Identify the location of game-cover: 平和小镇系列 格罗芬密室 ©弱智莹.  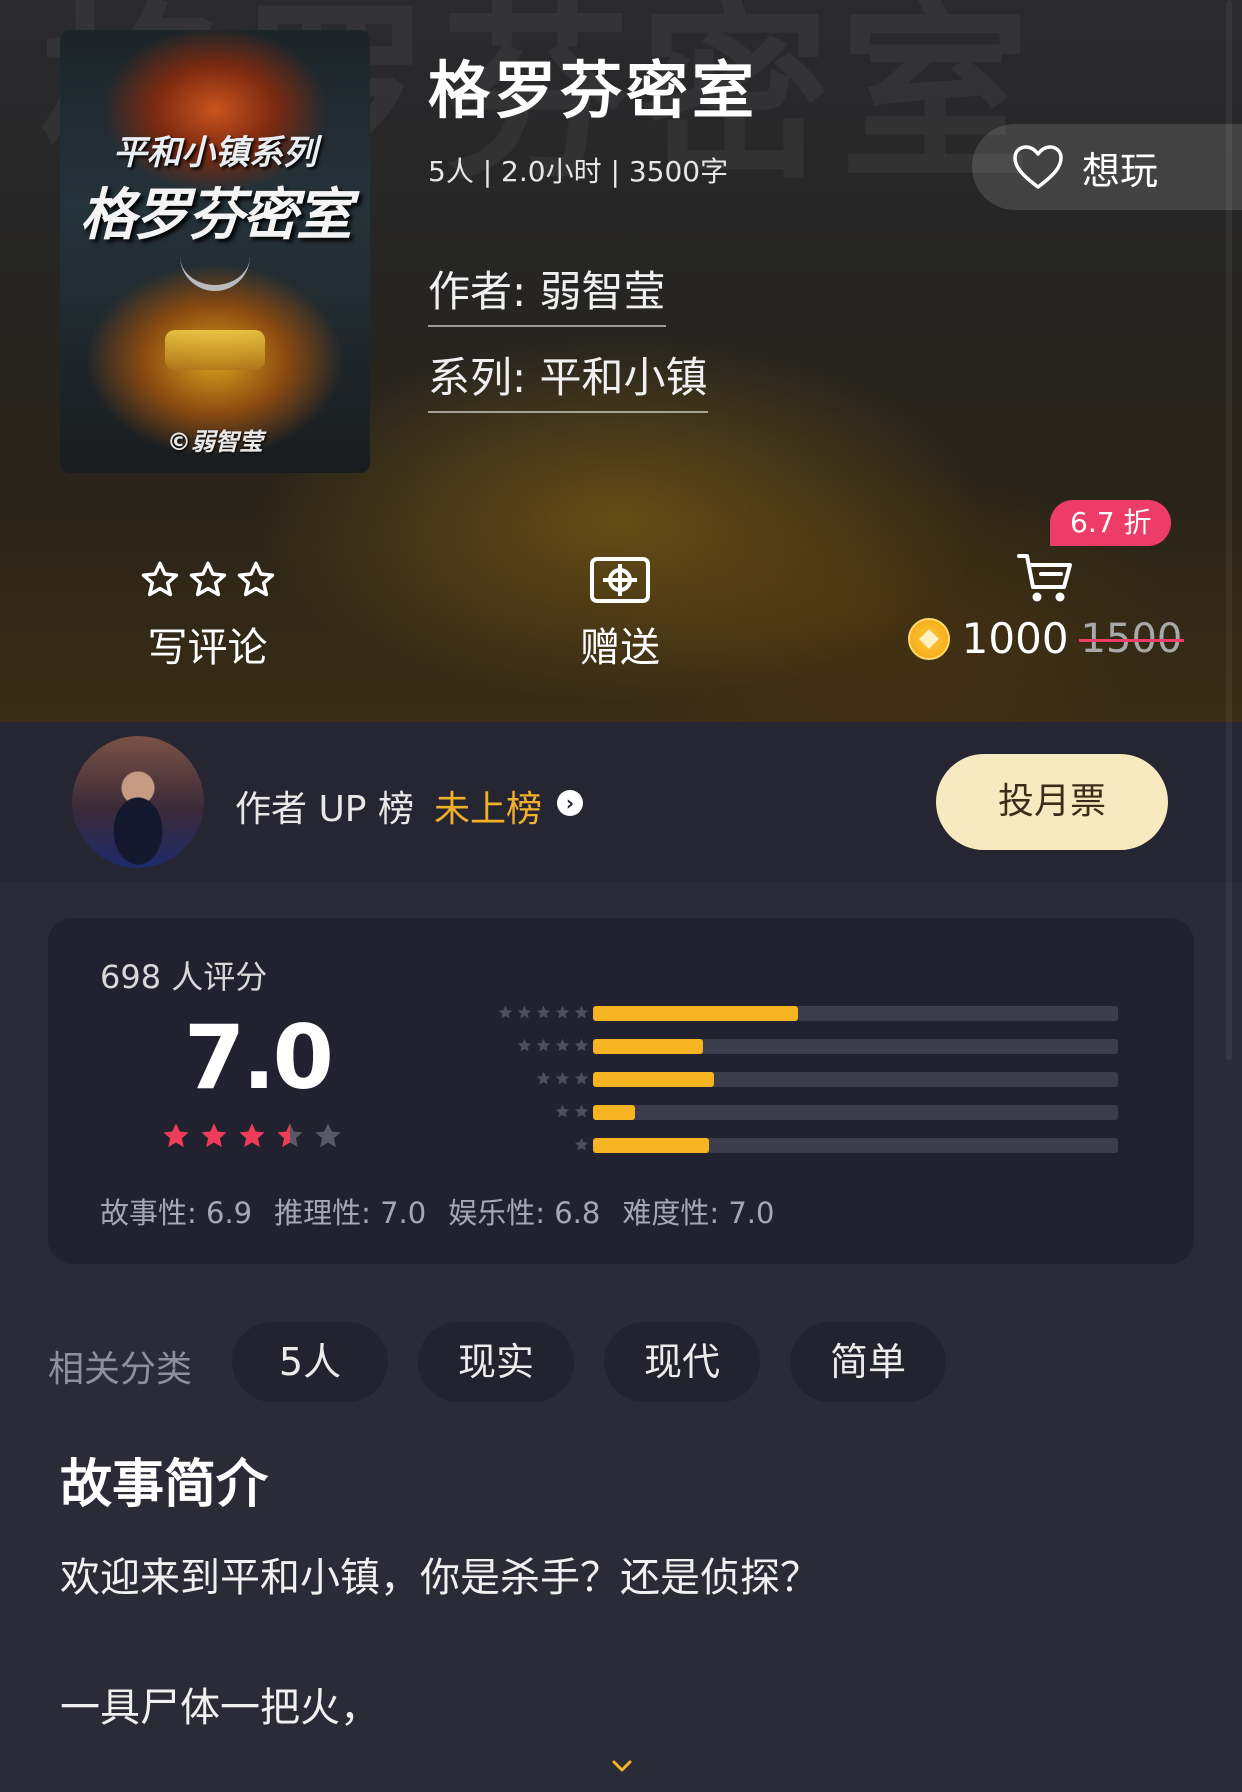
(215, 251).